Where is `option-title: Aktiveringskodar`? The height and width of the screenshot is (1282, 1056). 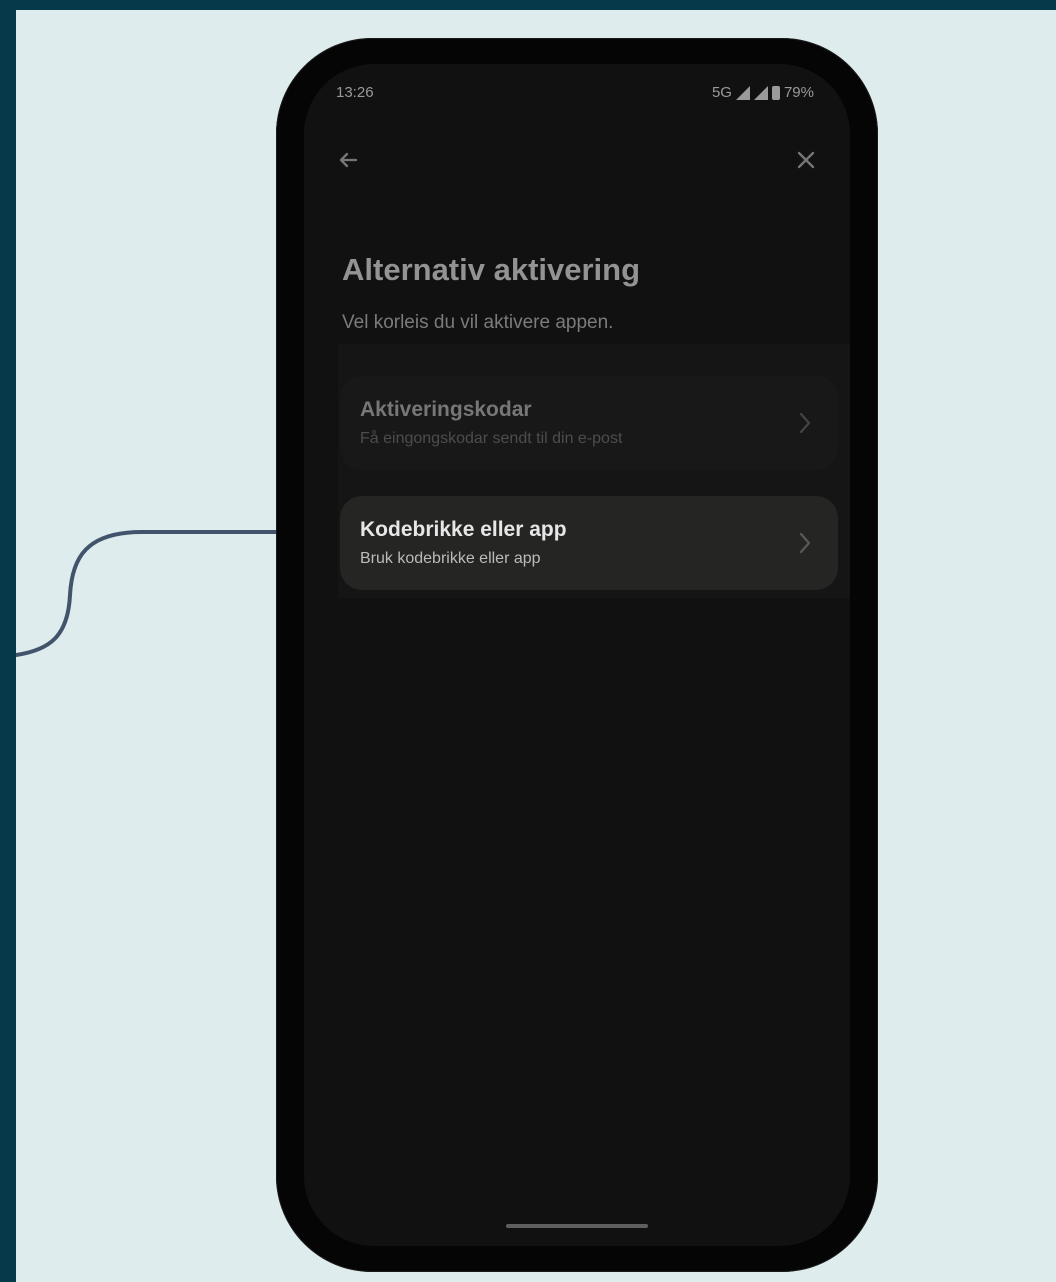 option-title: Aktiveringskodar is located at coordinates (446, 409).